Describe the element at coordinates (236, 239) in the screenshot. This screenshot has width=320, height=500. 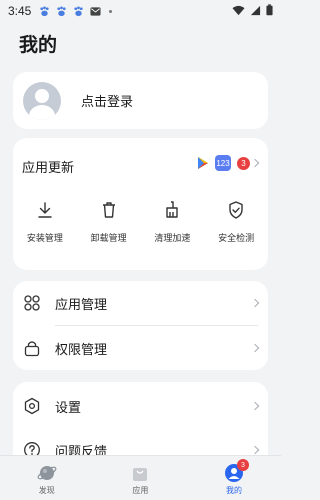
I see `tool-label: 安全检测` at that location.